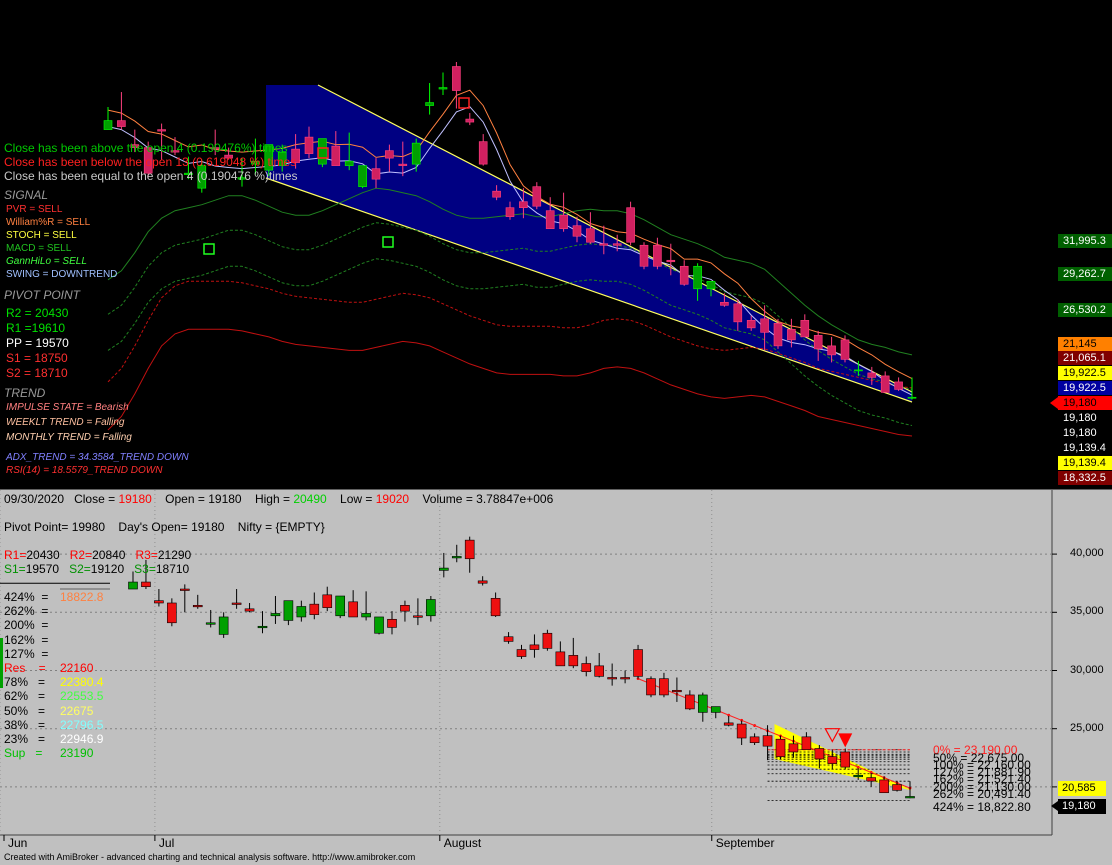 This screenshot has width=1112, height=865. I want to click on fib-row: 200% =, so click(32, 625).